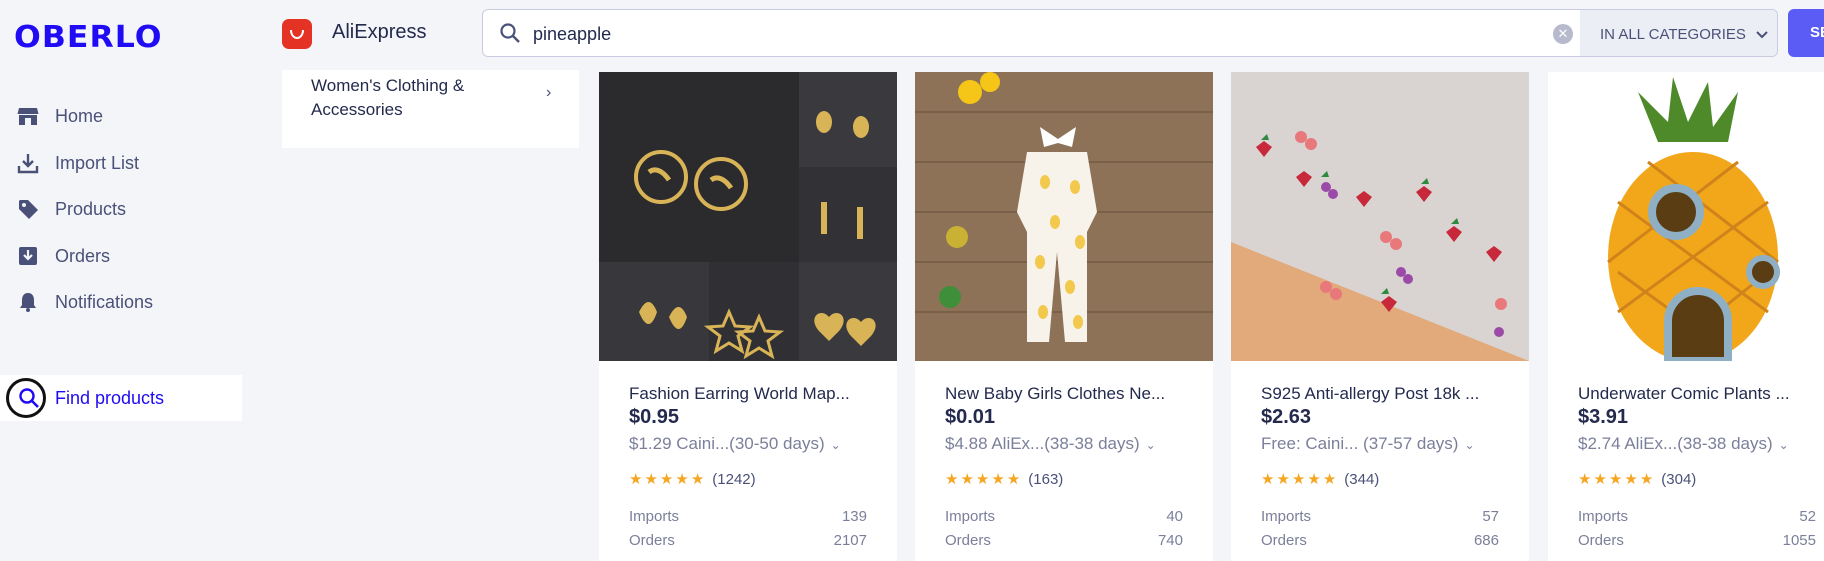 Image resolution: width=1824 pixels, height=561 pixels. I want to click on sidebar-item-notifications: Notifications, so click(125, 302).